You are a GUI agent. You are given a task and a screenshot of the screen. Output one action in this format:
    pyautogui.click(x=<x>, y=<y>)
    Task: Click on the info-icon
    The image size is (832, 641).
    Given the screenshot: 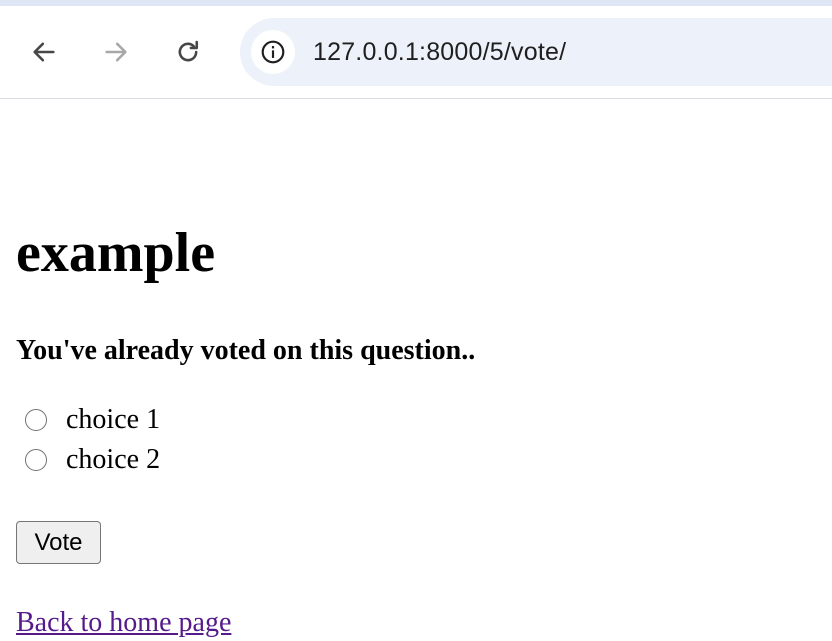 What is the action you would take?
    pyautogui.click(x=273, y=52)
    